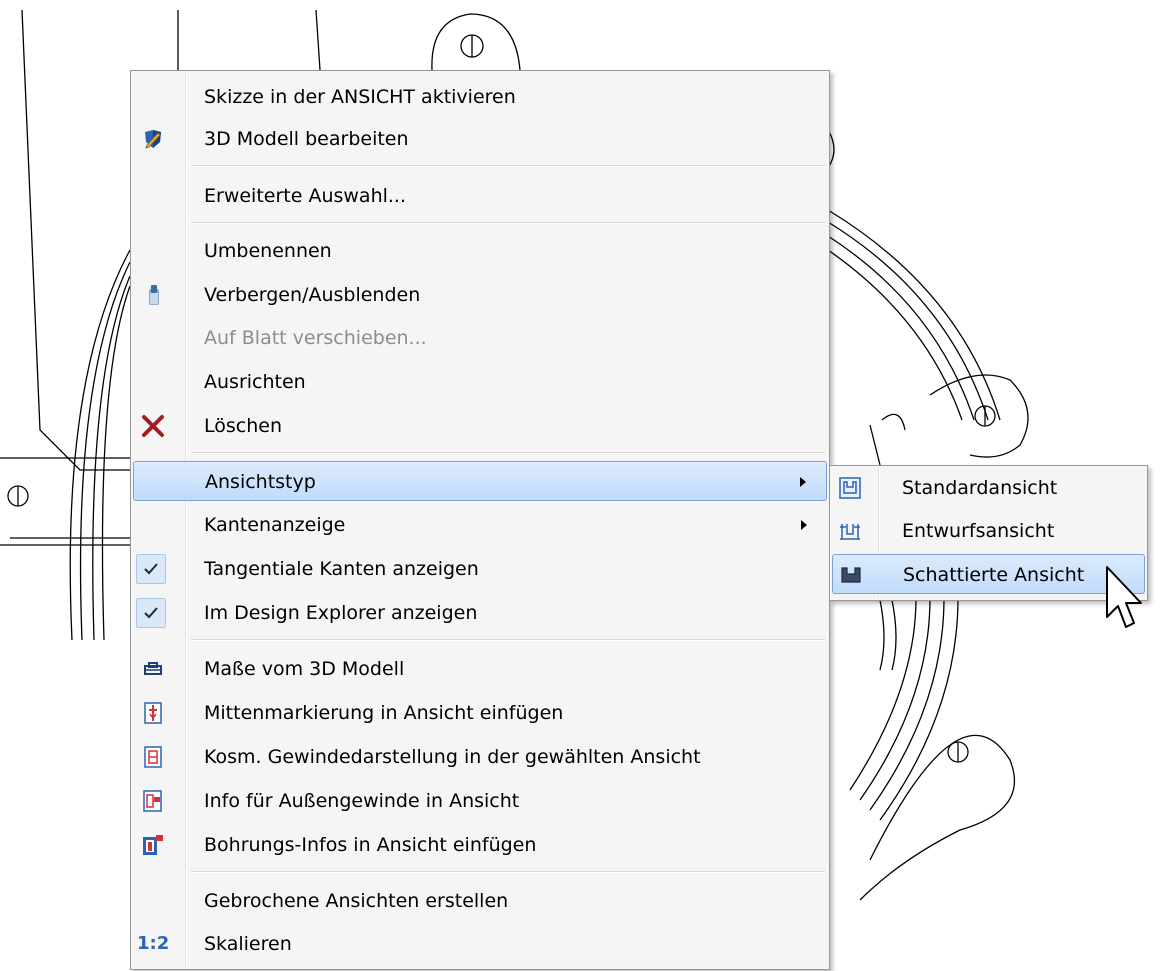 This screenshot has width=1176, height=971. What do you see at coordinates (480, 944) in the screenshot?
I see `menu-item-scale: 1:2 Skalieren` at bounding box center [480, 944].